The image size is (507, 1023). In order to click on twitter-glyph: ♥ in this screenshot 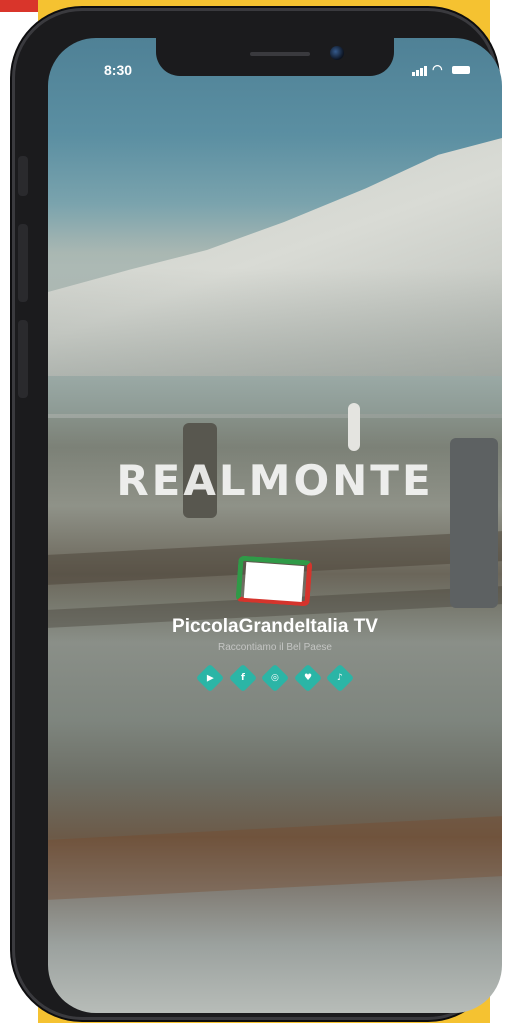, I will do `click(307, 677)`.